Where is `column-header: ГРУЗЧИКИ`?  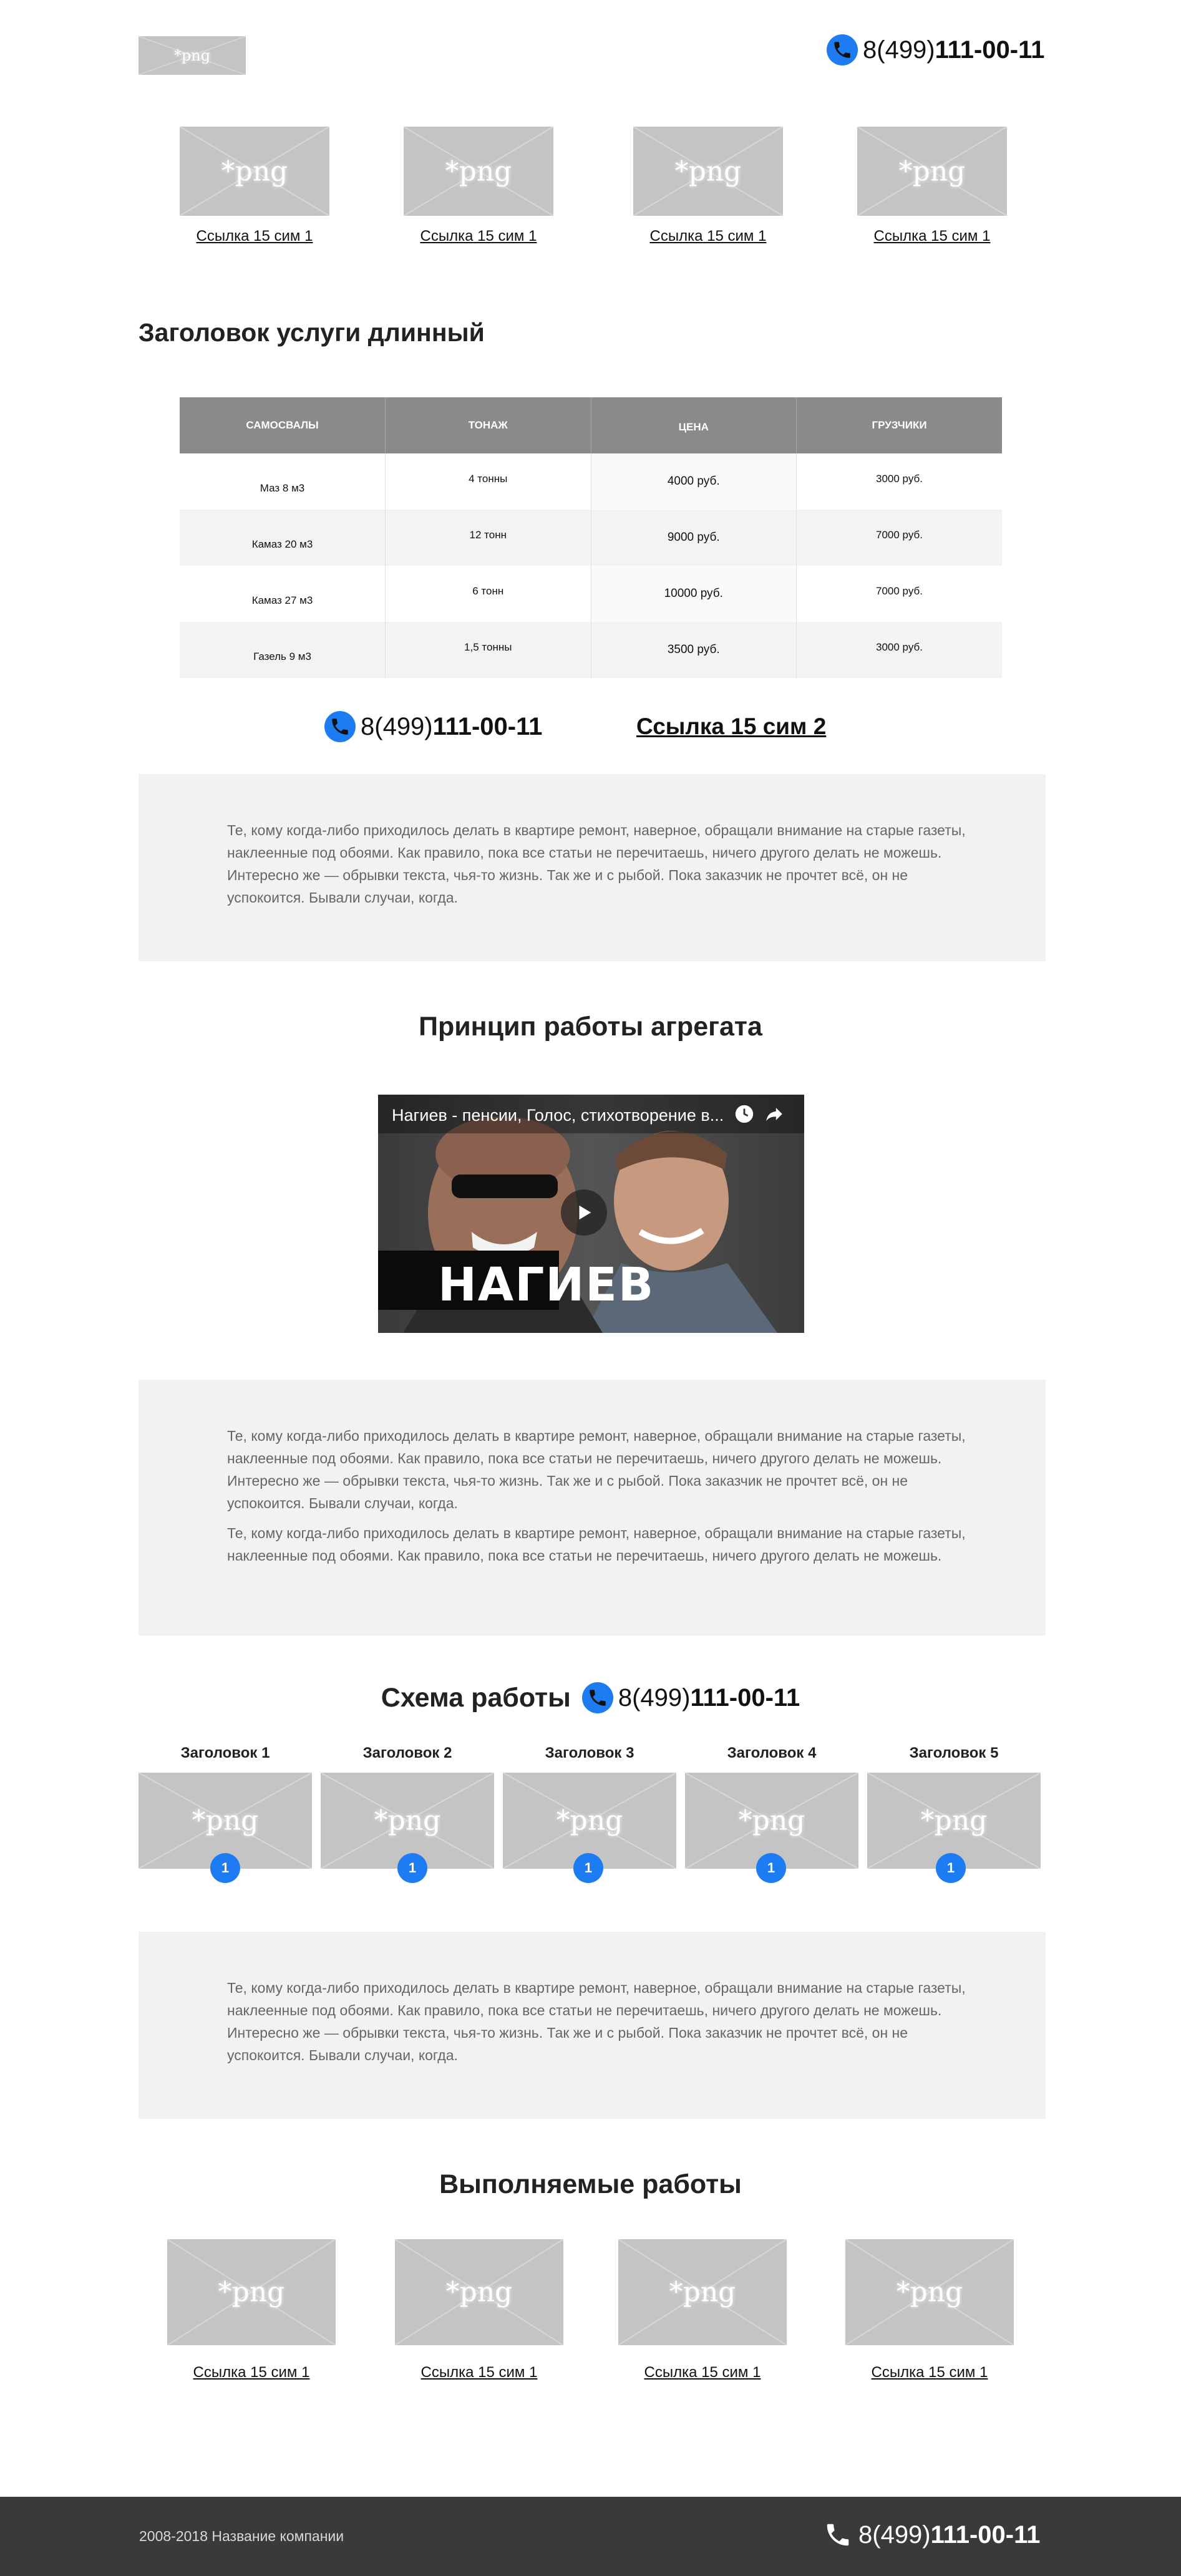
column-header: ГРУЗЧИКИ is located at coordinates (899, 425).